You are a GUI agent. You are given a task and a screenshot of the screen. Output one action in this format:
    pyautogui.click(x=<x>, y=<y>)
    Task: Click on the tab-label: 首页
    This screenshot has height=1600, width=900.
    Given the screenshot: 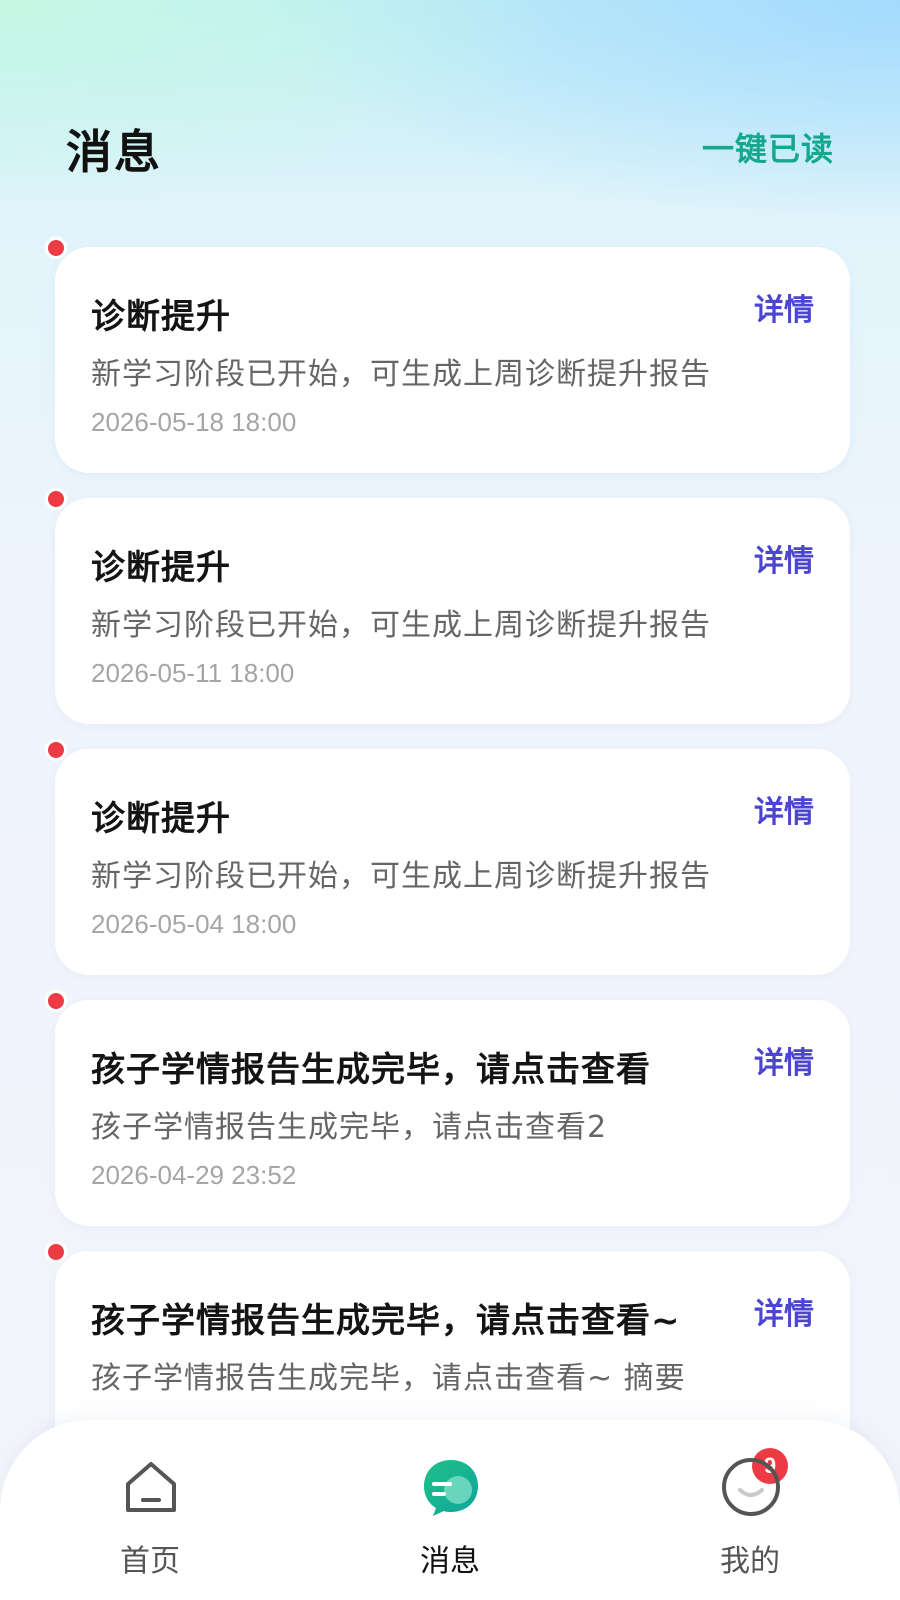 What is the action you would take?
    pyautogui.click(x=150, y=1561)
    